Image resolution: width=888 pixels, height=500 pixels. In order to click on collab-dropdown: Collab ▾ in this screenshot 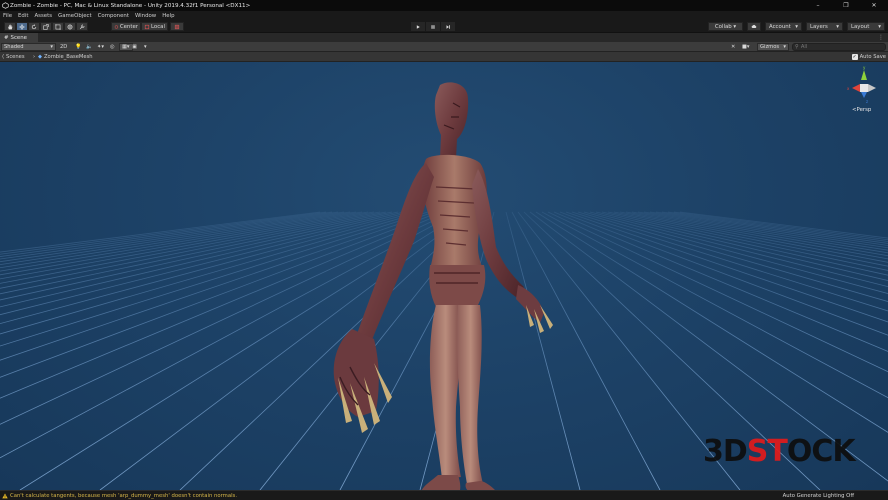, I will do `click(725, 26)`.